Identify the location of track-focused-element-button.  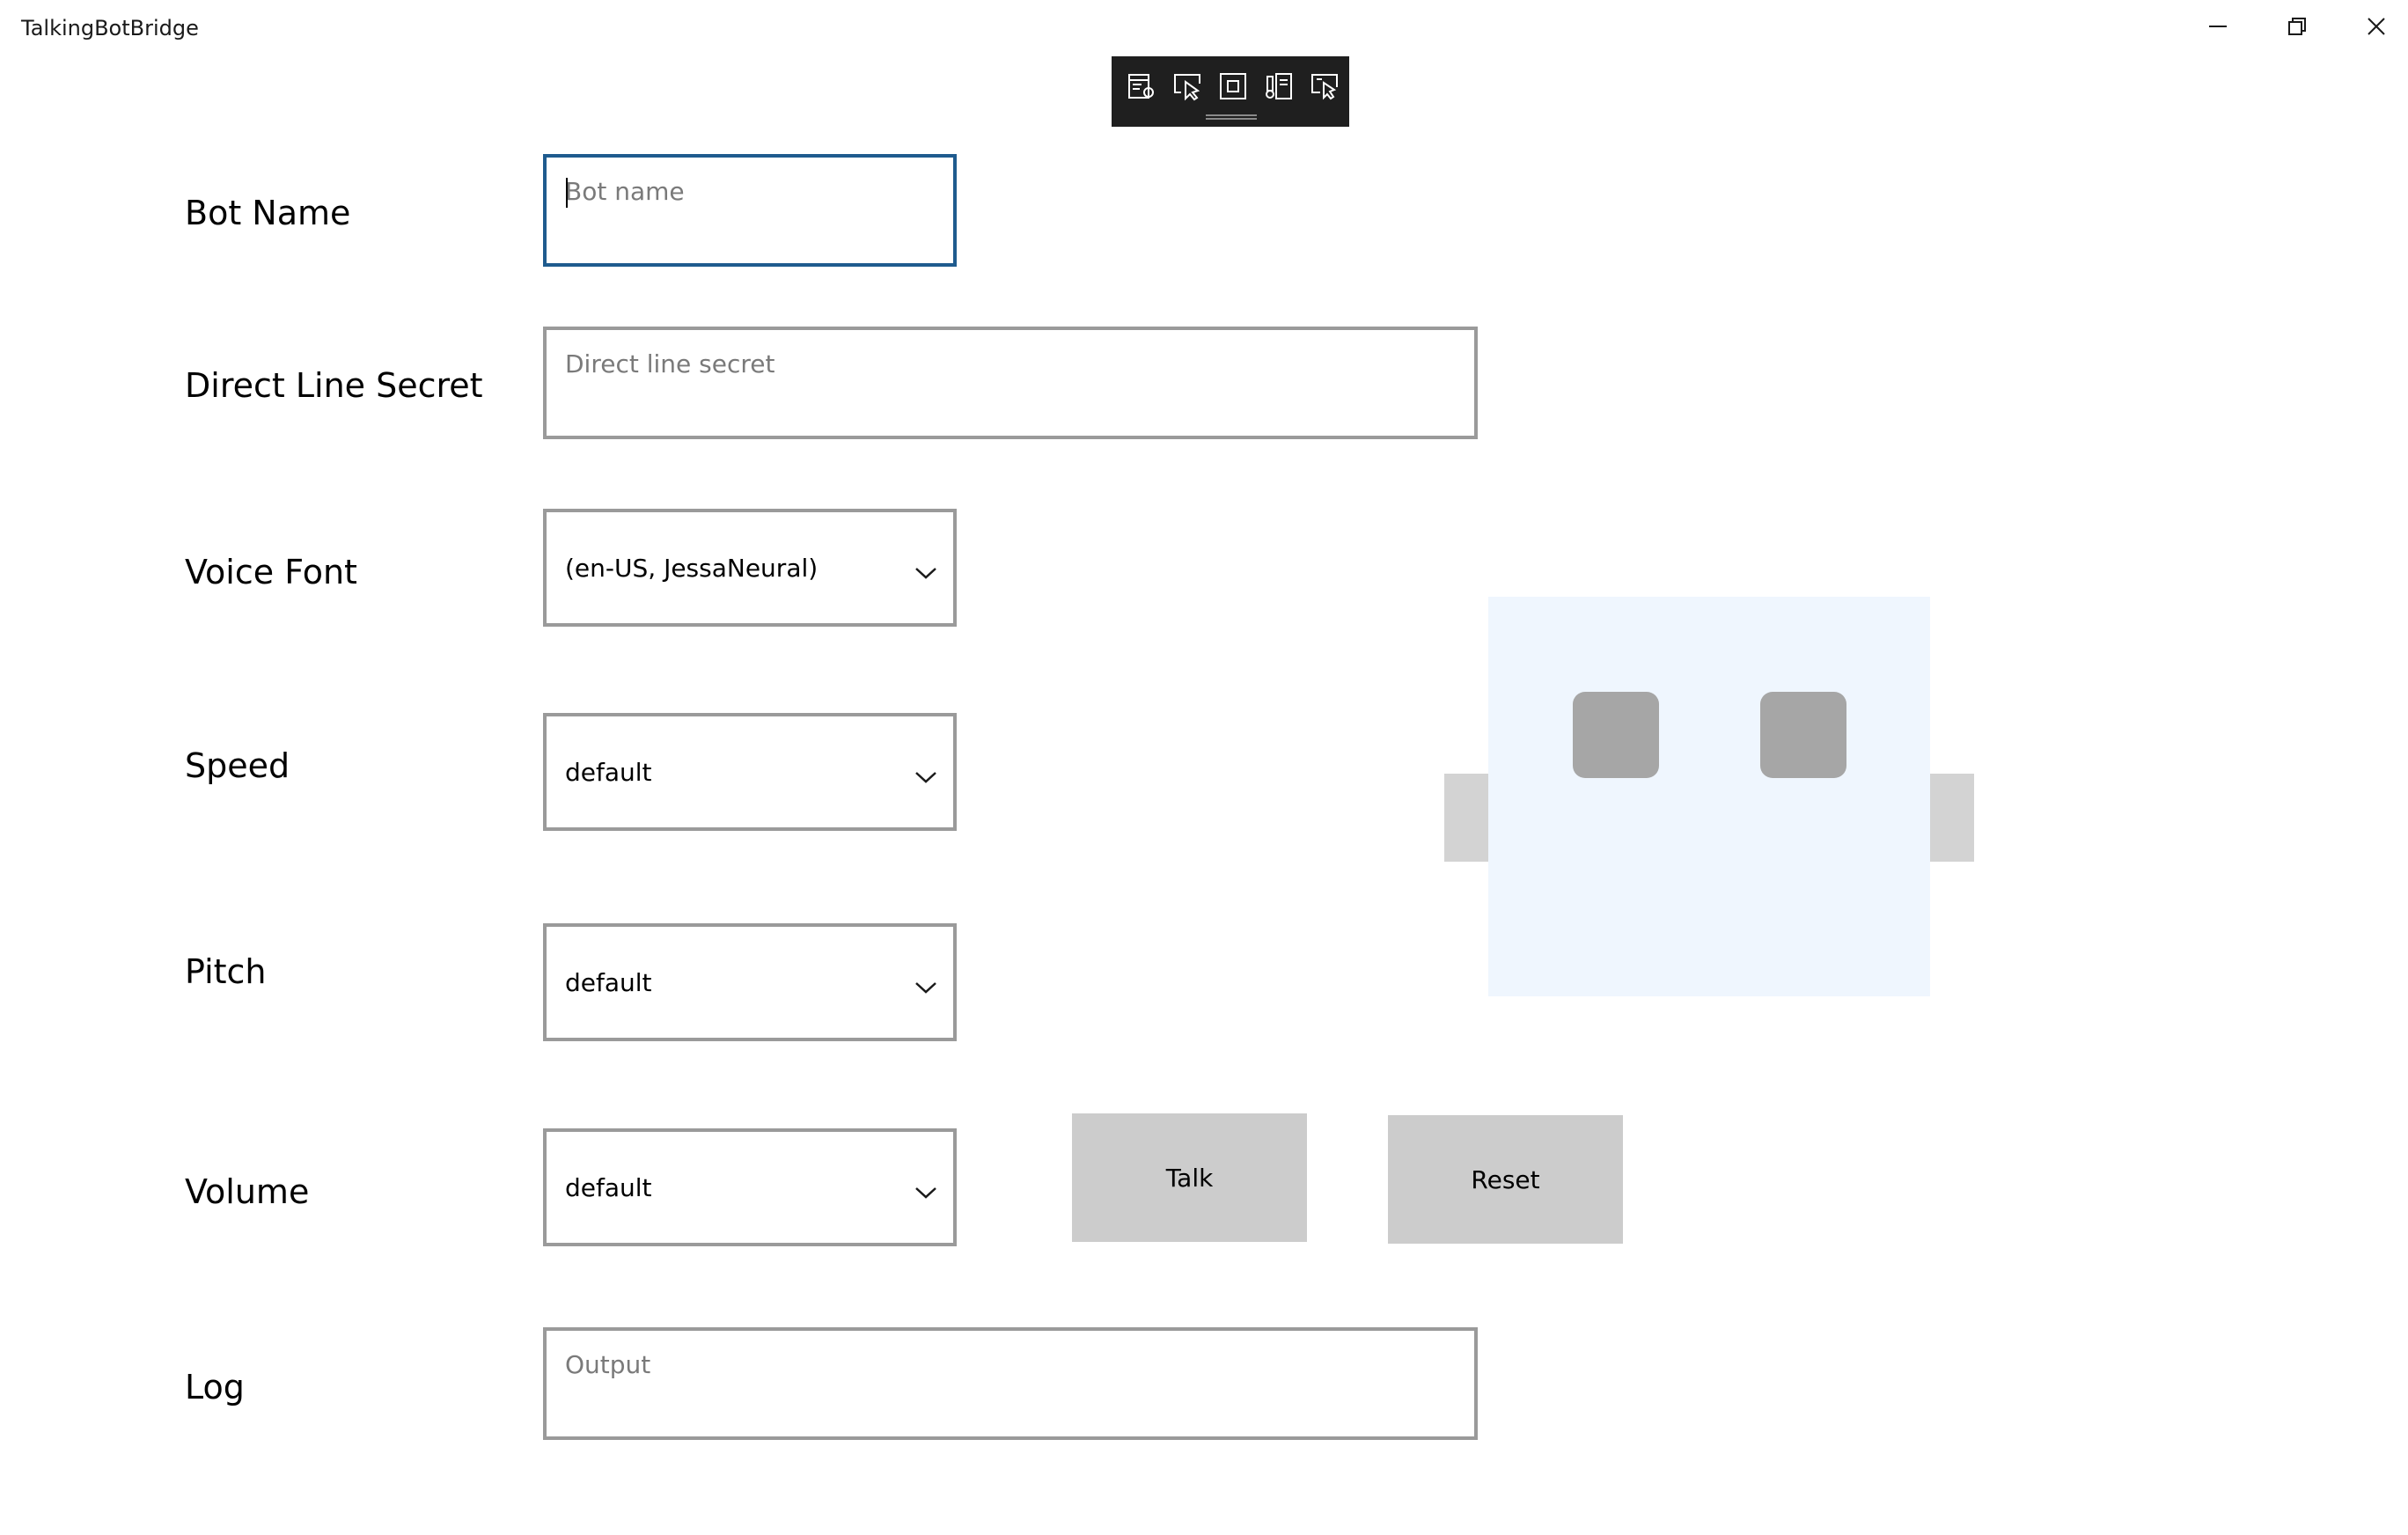
(1278, 88).